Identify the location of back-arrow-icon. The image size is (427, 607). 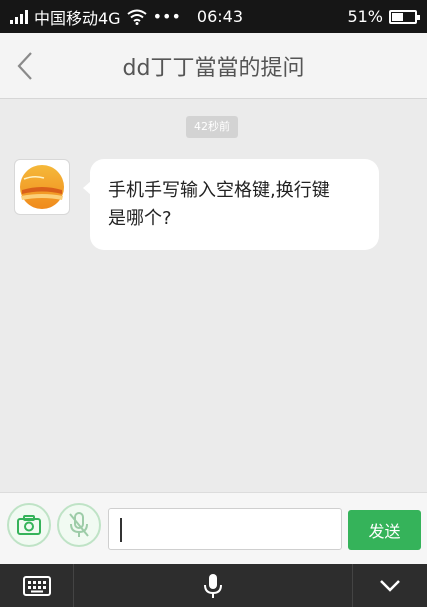
(24, 66).